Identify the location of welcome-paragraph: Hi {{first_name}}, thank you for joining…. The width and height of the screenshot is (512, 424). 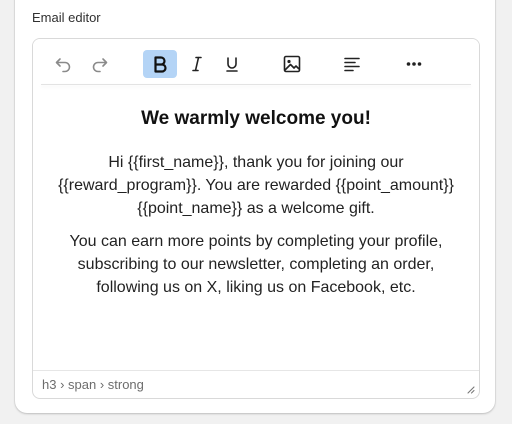
(256, 185).